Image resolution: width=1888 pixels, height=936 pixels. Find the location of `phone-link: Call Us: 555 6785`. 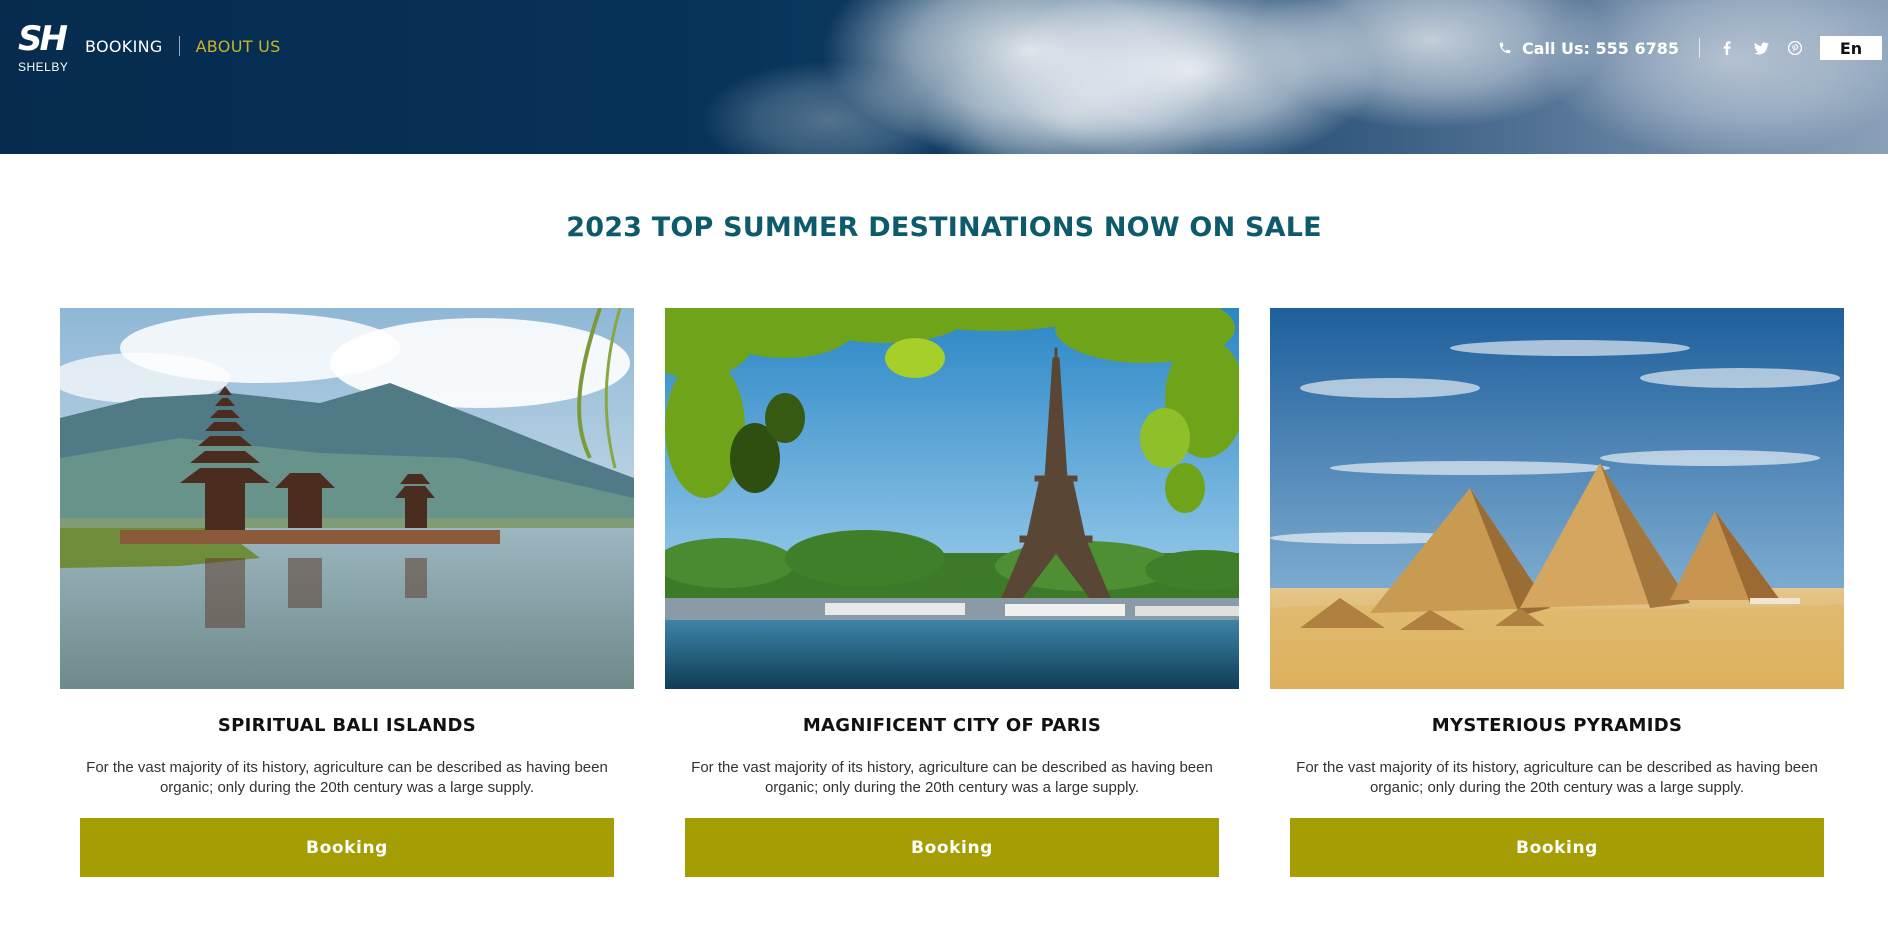

phone-link: Call Us: 555 6785 is located at coordinates (1588, 48).